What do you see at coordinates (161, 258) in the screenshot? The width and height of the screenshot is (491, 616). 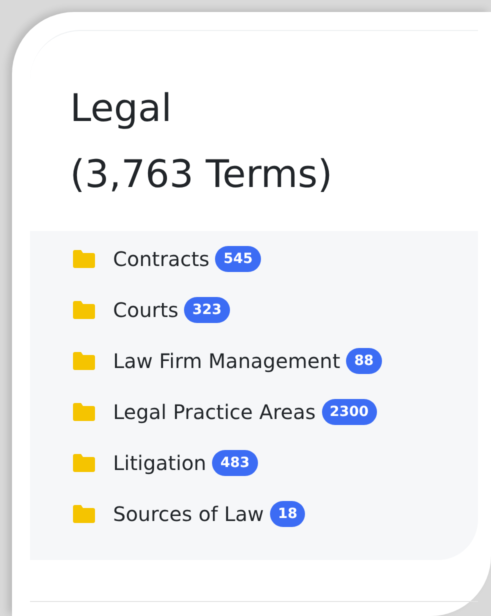 I see `category-link: Contracts` at bounding box center [161, 258].